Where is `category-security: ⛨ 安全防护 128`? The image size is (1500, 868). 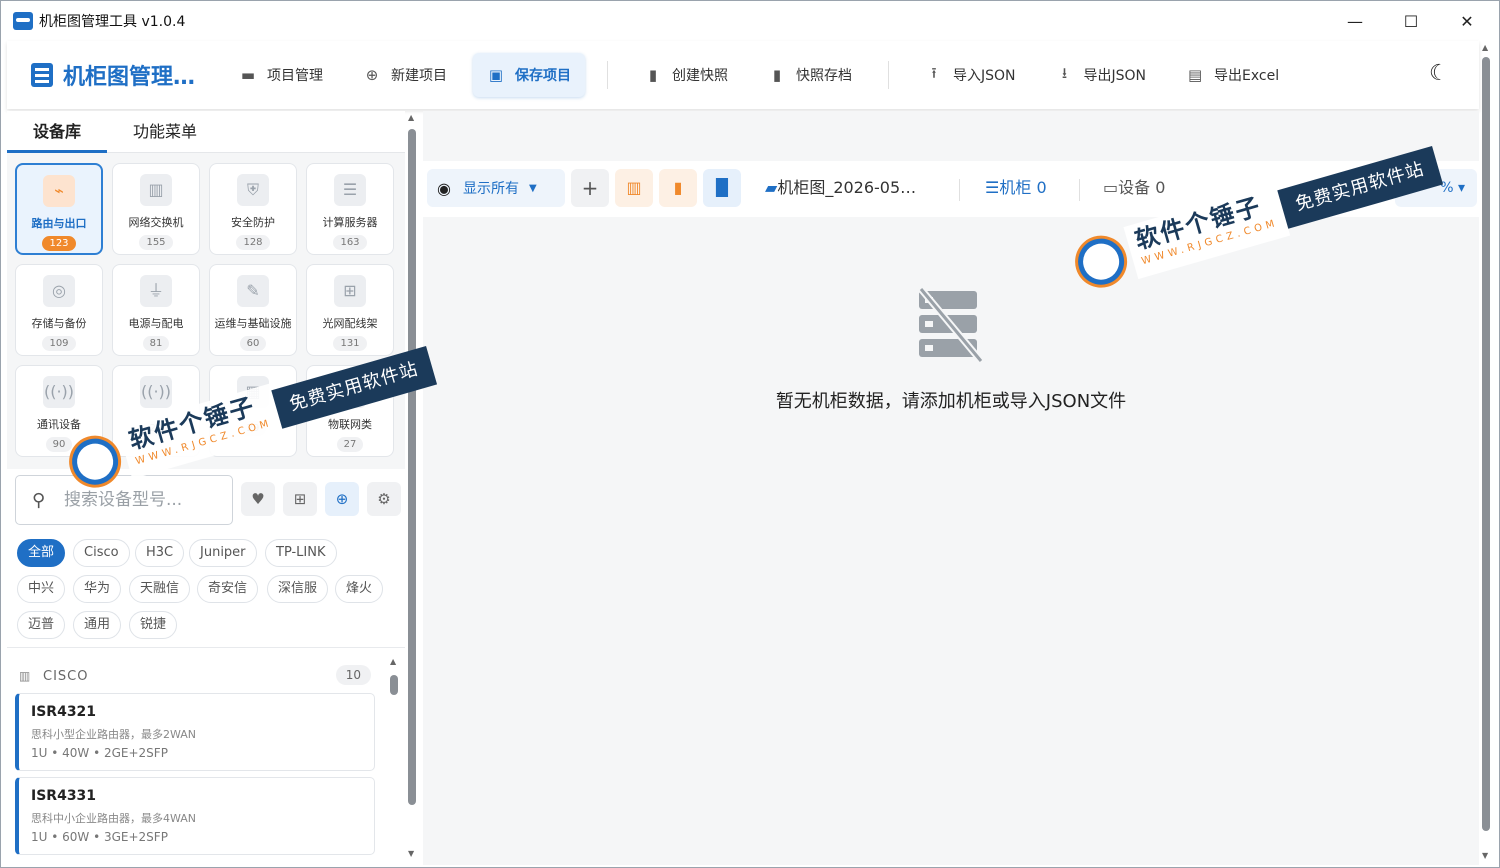
category-security: ⛨ 安全防护 128 is located at coordinates (253, 209).